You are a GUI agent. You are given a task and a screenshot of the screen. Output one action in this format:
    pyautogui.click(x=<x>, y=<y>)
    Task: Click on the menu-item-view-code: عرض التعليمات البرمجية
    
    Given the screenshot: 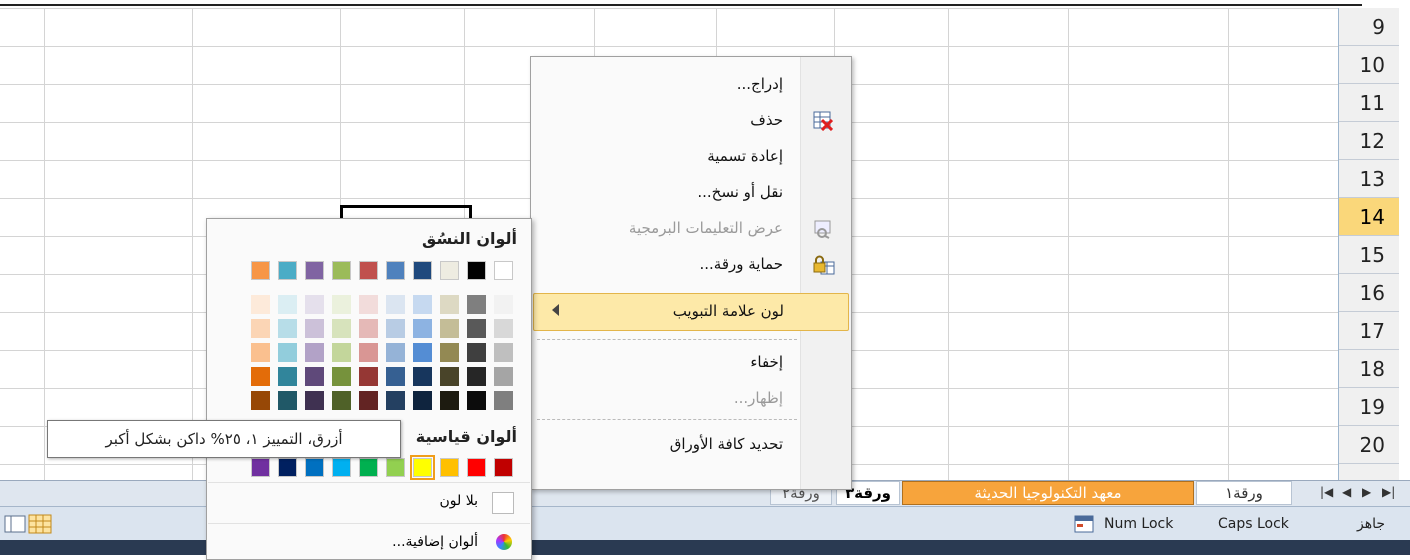 What is the action you would take?
    pyautogui.click(x=690, y=229)
    